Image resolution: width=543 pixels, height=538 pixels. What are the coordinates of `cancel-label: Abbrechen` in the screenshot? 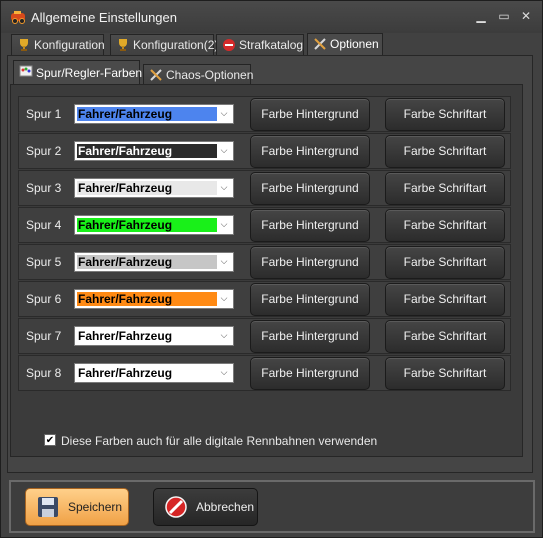 It's located at (225, 507).